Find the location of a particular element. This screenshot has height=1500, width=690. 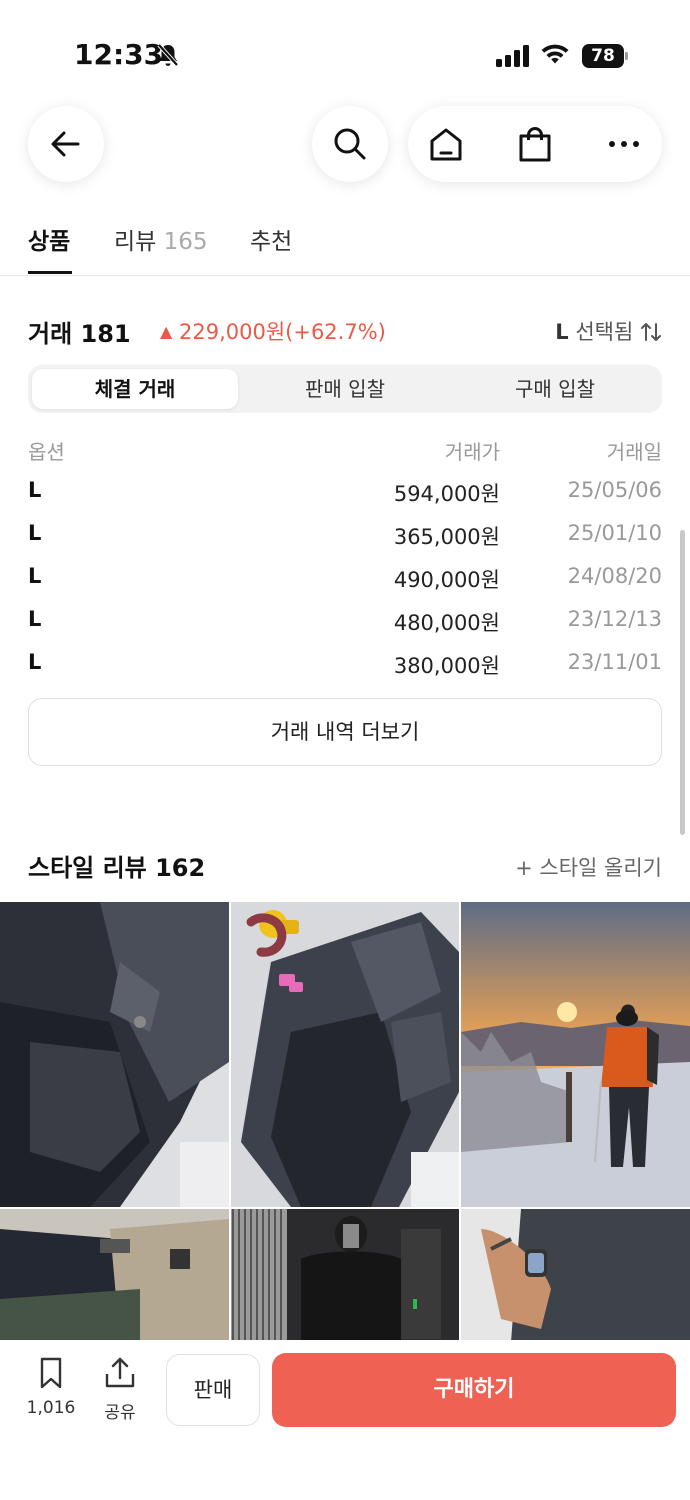

wifi-icon is located at coordinates (555, 54).